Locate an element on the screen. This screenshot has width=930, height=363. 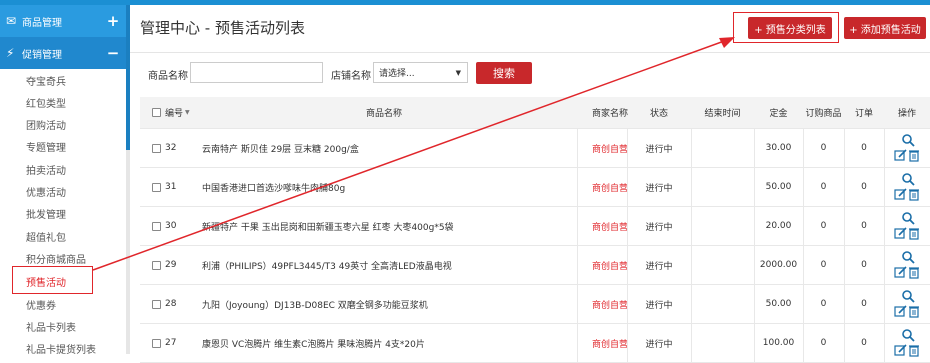
arrow-head is located at coordinates (727, 42).